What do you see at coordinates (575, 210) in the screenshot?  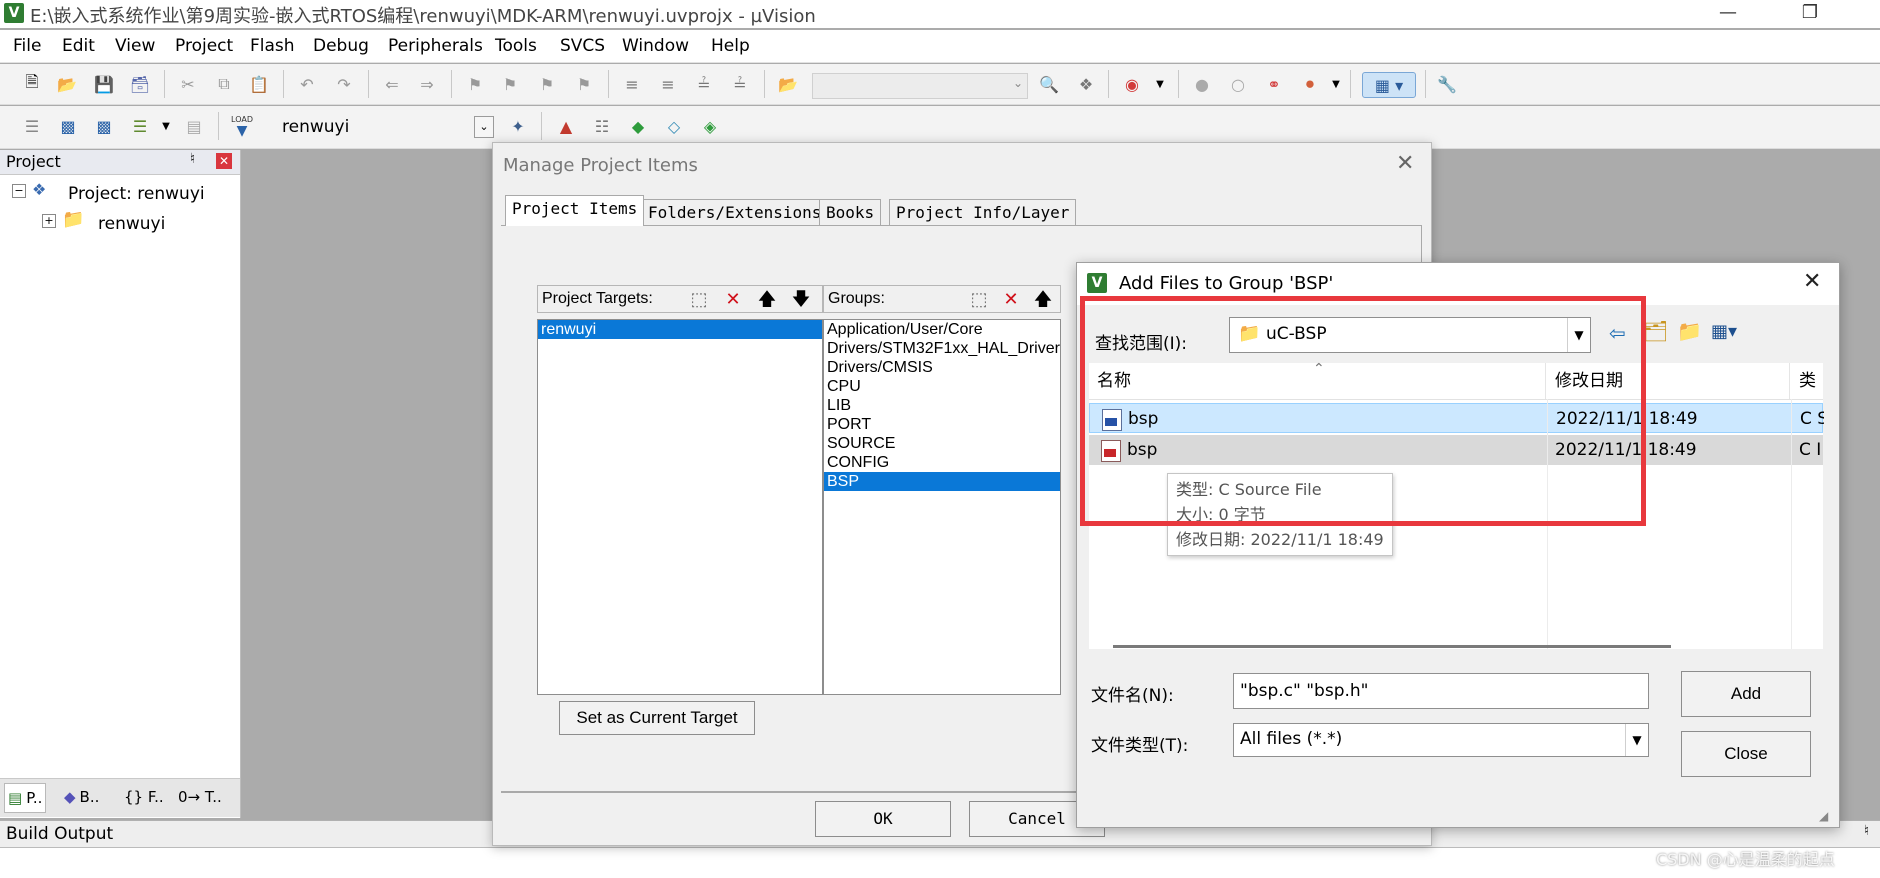 I see `tab-project-items: Project Items` at bounding box center [575, 210].